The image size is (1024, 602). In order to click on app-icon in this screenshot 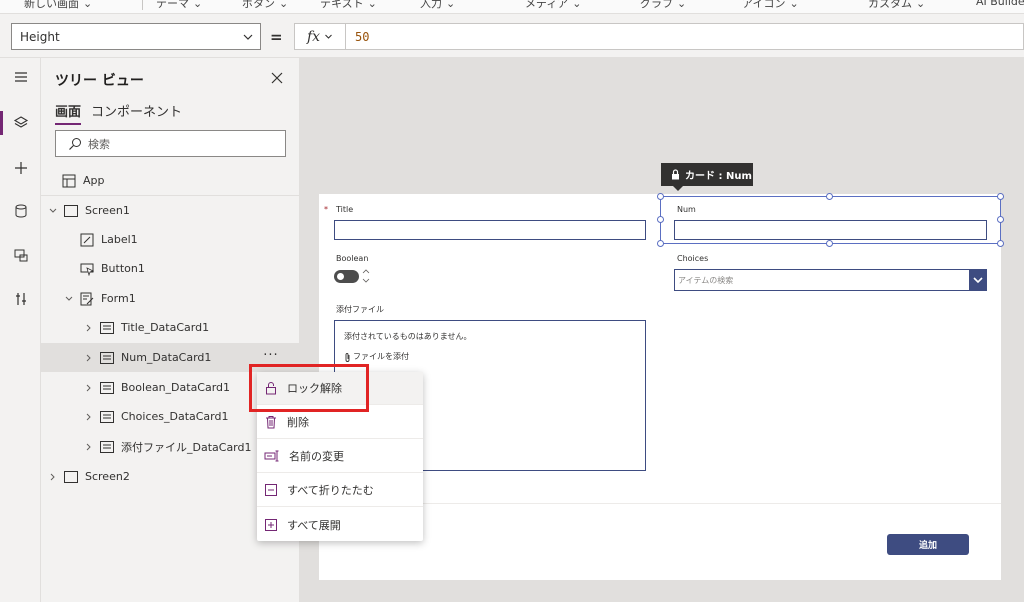, I will do `click(69, 181)`.